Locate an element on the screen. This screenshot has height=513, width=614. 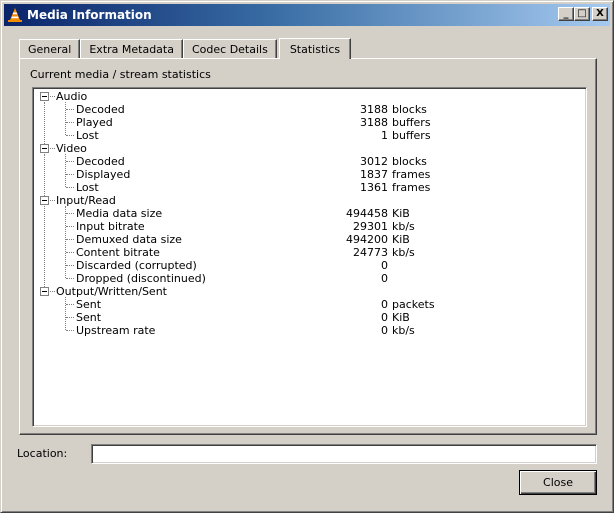
location-label: Location: is located at coordinates (42, 453).